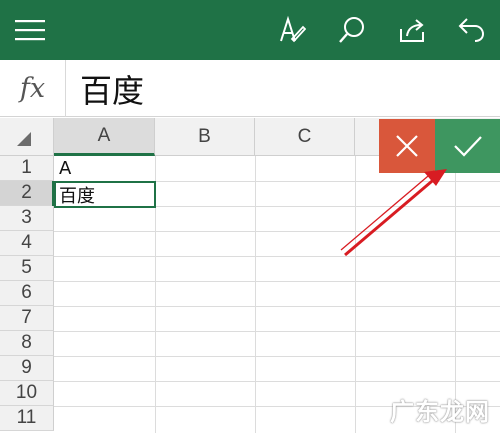 The width and height of the screenshot is (500, 433). I want to click on confirm-edit-button, so click(467, 146).